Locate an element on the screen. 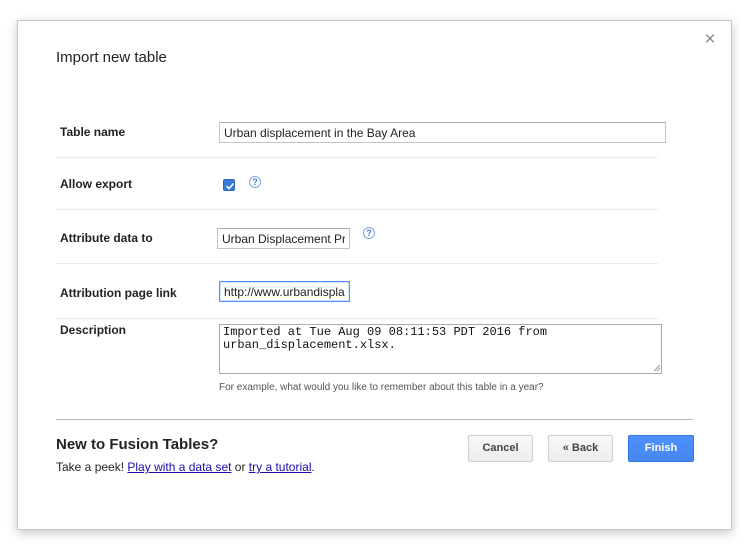  attribution-link-label: Attribution page link is located at coordinates (118, 293).